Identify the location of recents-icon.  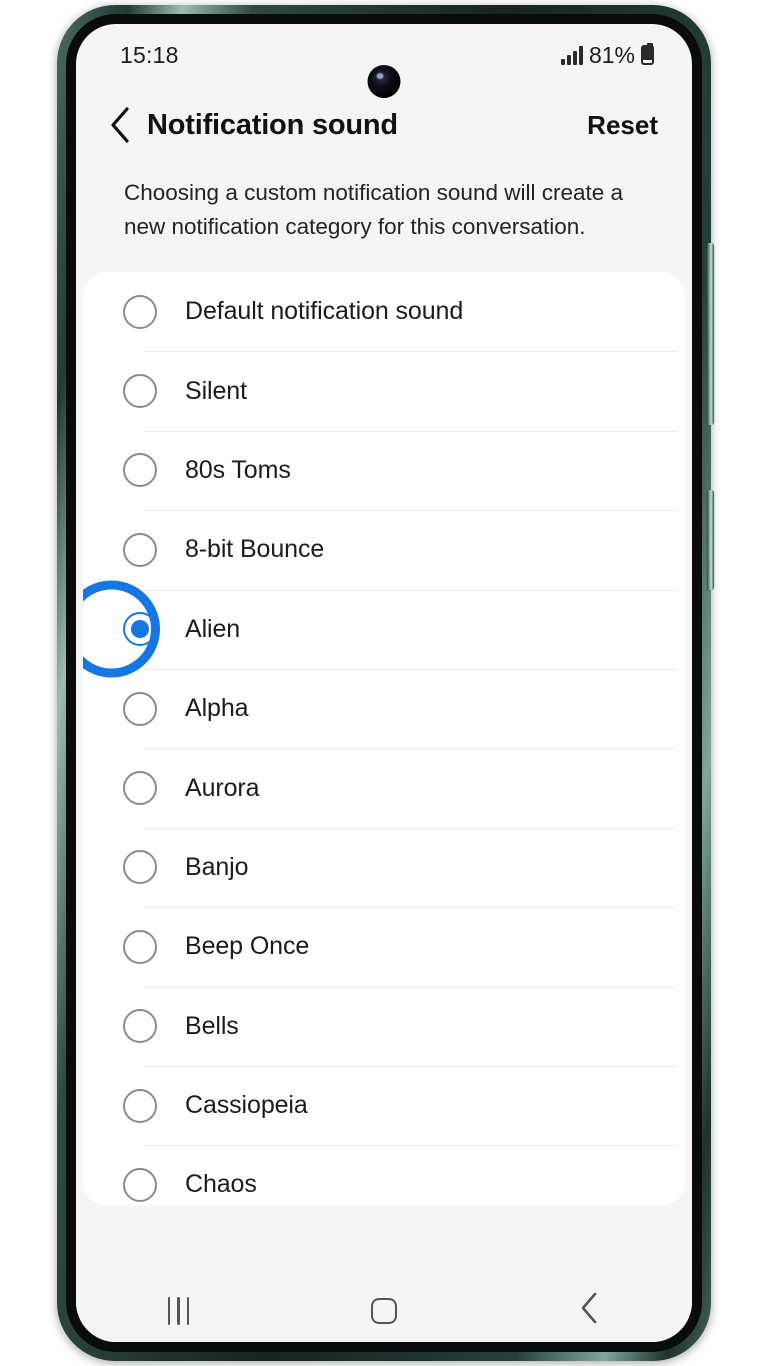
(178, 1310).